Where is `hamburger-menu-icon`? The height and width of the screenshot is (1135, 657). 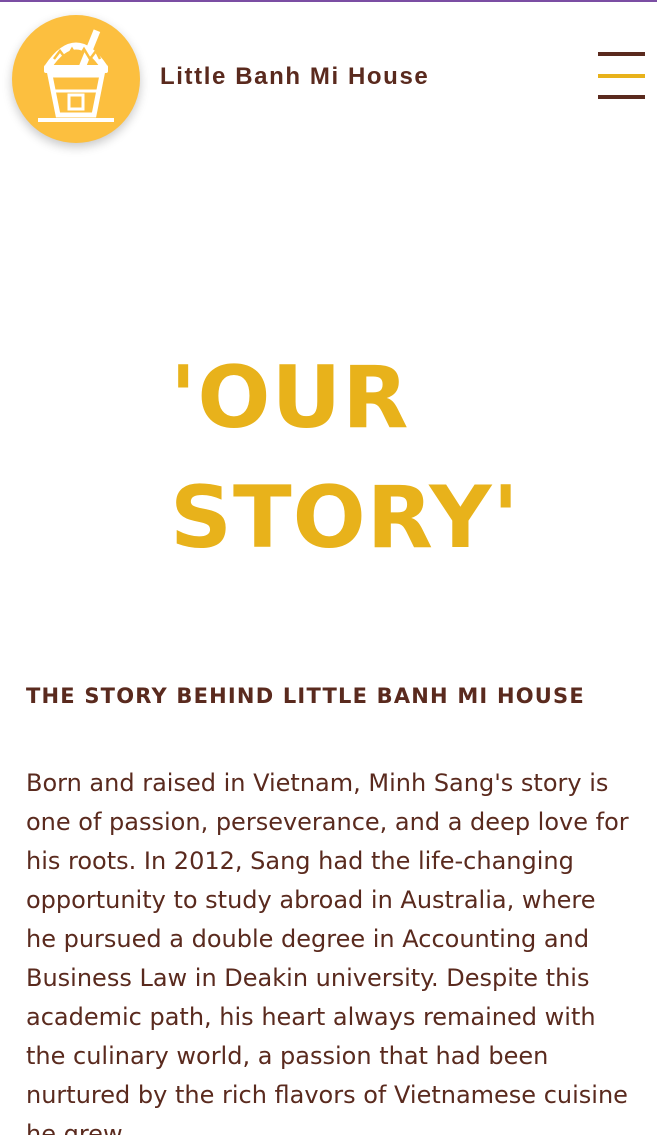
hamburger-menu-icon is located at coordinates (621, 76).